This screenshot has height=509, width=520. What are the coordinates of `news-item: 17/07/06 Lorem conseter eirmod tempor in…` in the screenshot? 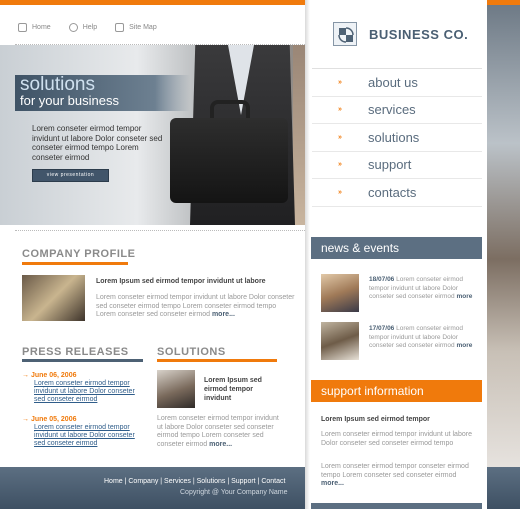 It's located at (424, 338).